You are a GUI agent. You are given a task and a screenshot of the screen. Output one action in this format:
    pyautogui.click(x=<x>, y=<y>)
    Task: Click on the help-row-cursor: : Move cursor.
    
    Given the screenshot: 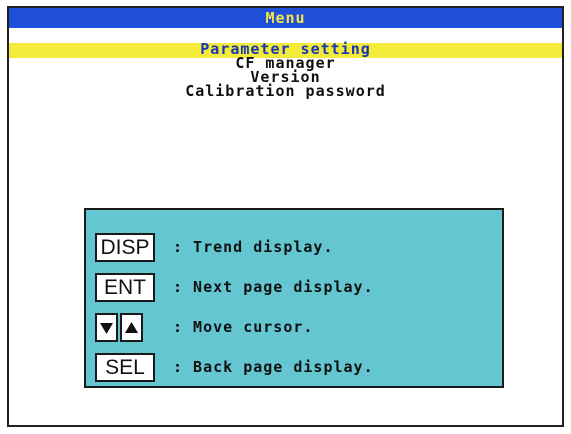 What is the action you would take?
    pyautogui.click(x=294, y=327)
    